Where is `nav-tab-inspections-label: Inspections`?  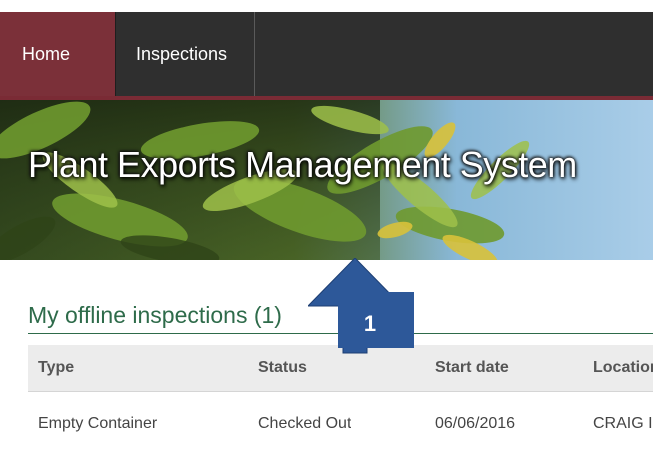 nav-tab-inspections-label: Inspections is located at coordinates (182, 53).